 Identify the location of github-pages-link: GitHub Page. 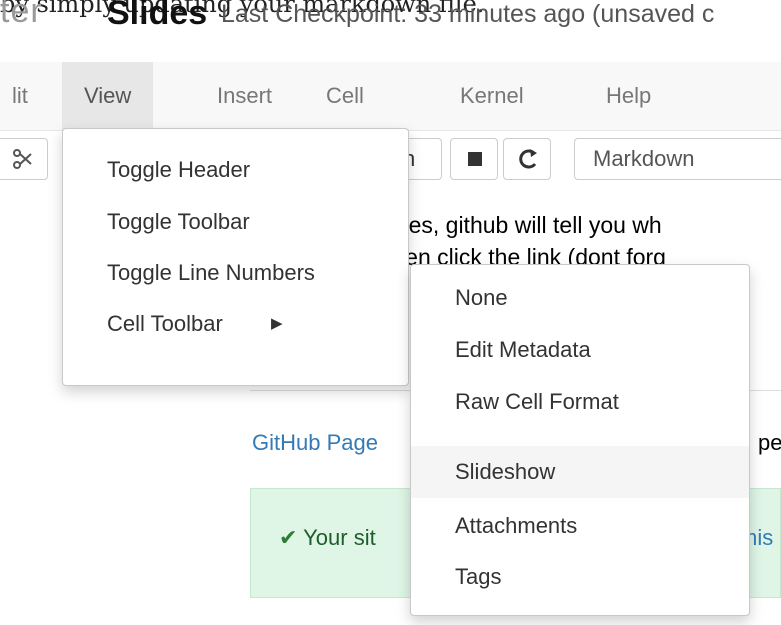
(315, 443).